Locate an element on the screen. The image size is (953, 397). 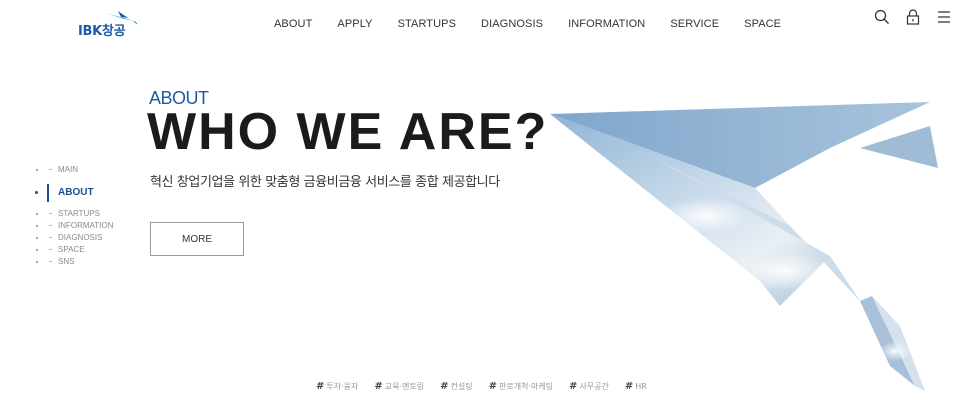
hashtag-list: # 투자·융자 # 교육·멘토링 # 컨설팅 # 판로개척·마케팅 # 사무공간 # HR is located at coordinates (489, 386).